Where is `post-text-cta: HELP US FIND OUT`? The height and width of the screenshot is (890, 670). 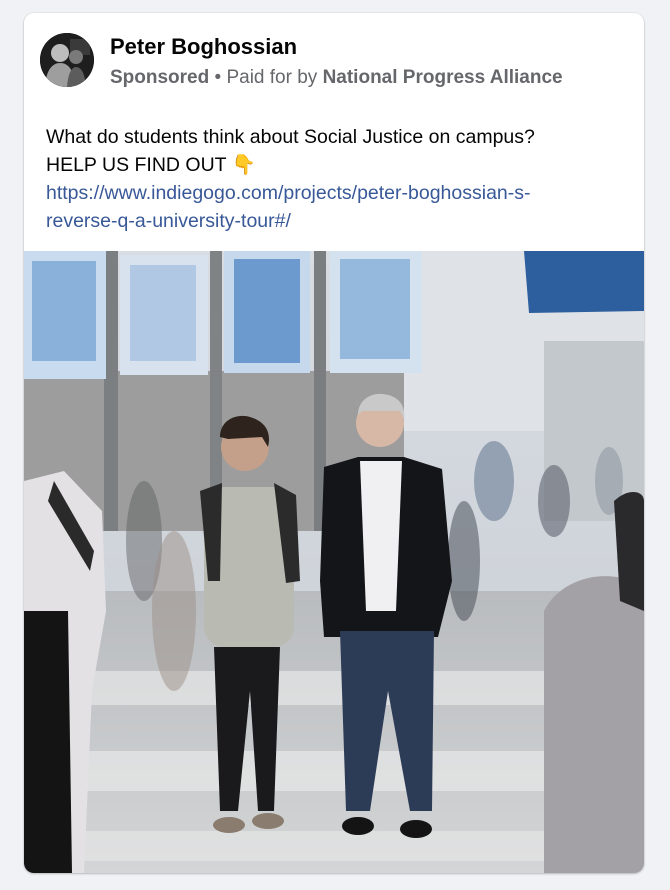
post-text-cta: HELP US FIND OUT is located at coordinates (136, 165).